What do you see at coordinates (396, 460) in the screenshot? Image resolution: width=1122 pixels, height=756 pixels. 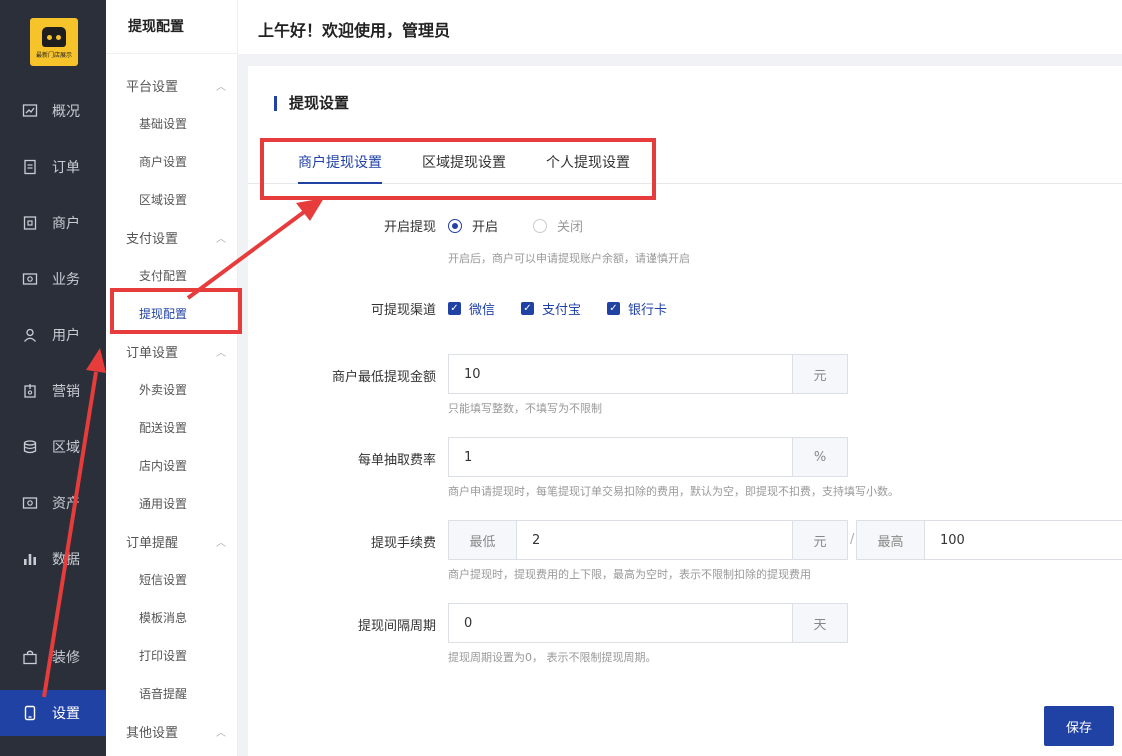 I see `fee-rate-label: 每单抽取费率` at bounding box center [396, 460].